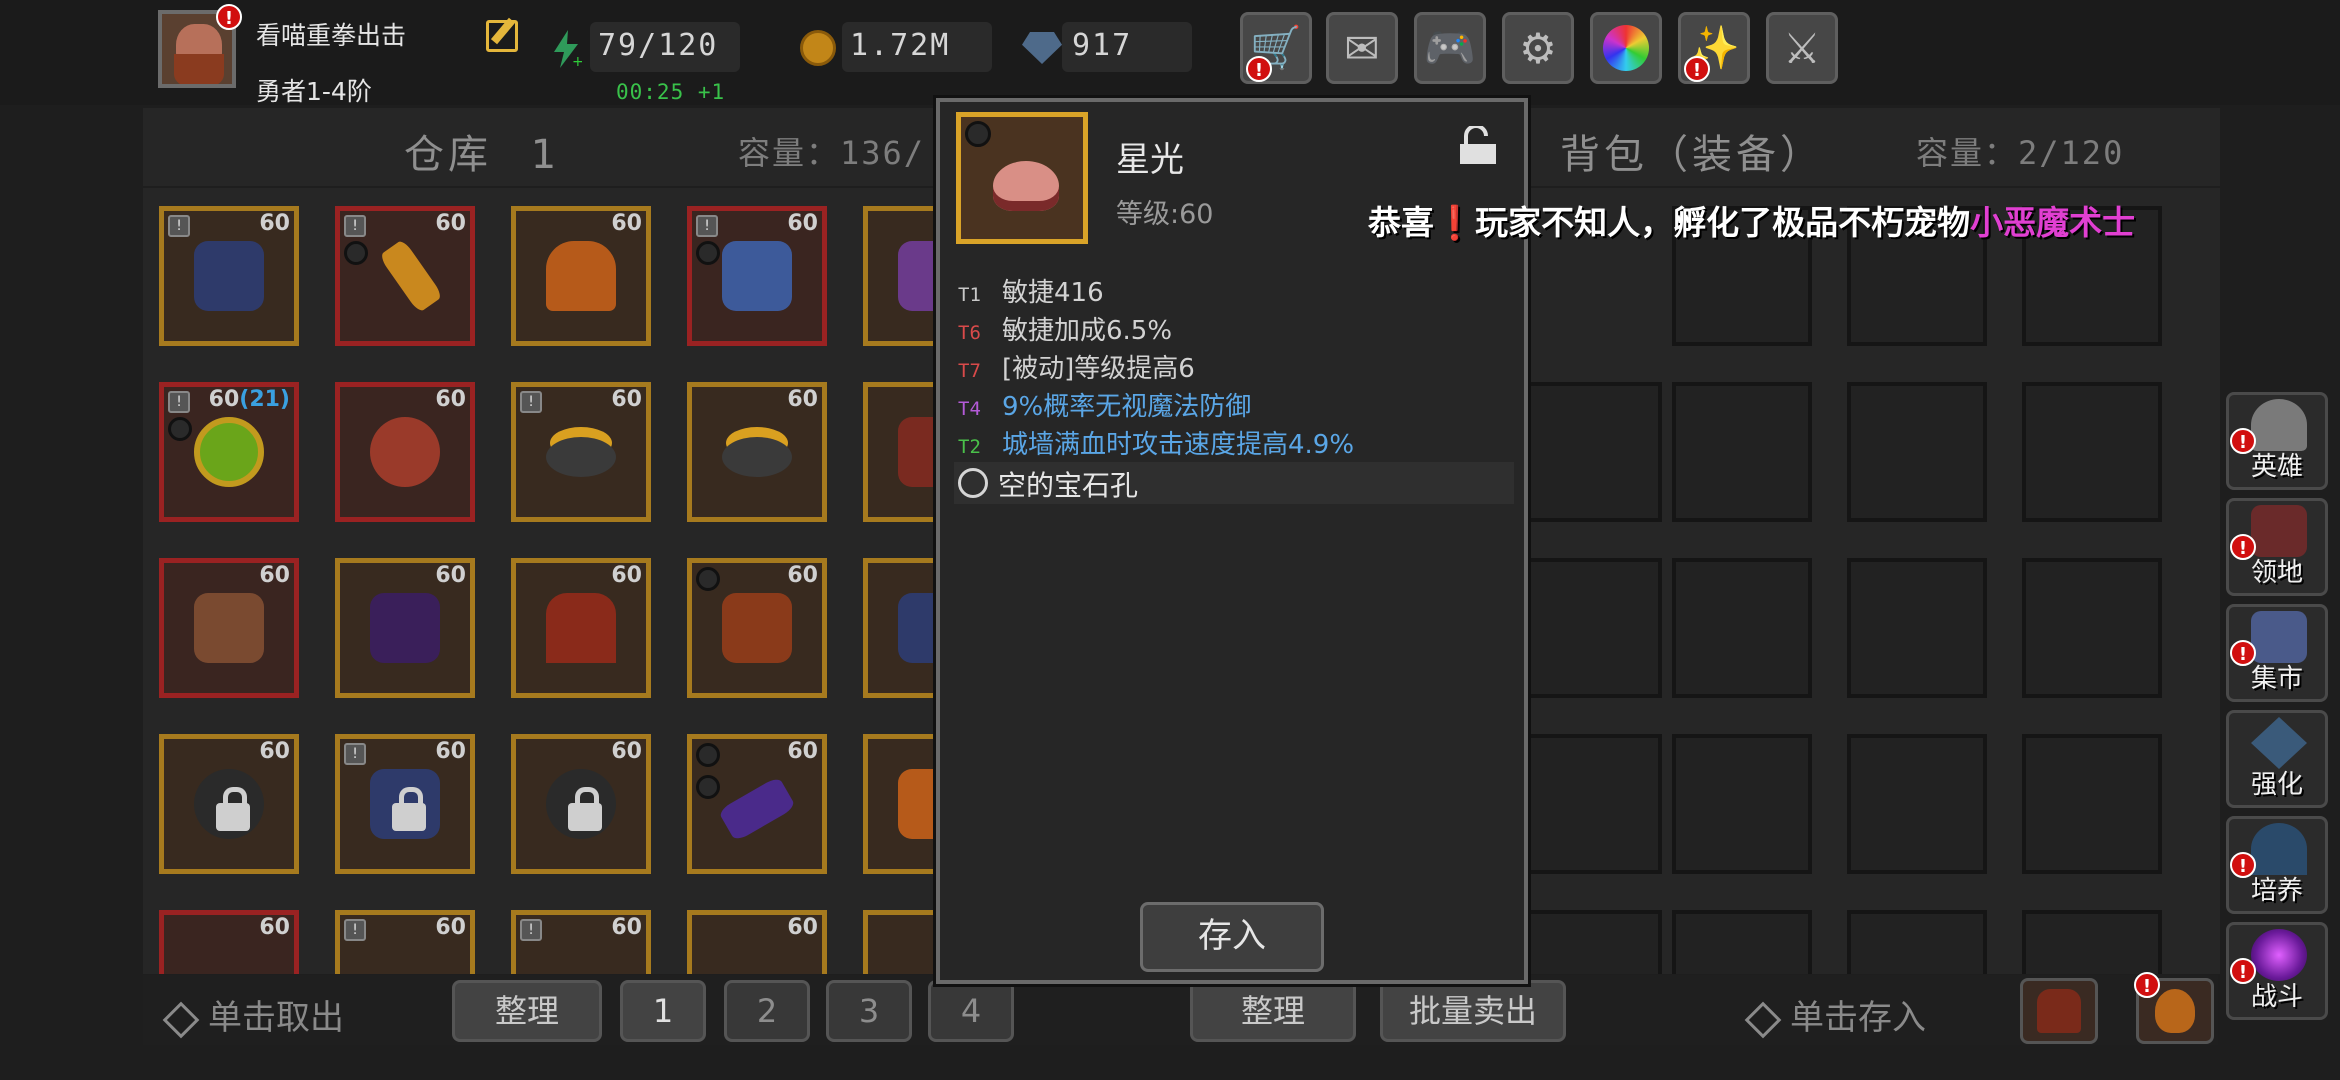 The image size is (2340, 1080). I want to click on warehouse-page-3: 3, so click(869, 1011).